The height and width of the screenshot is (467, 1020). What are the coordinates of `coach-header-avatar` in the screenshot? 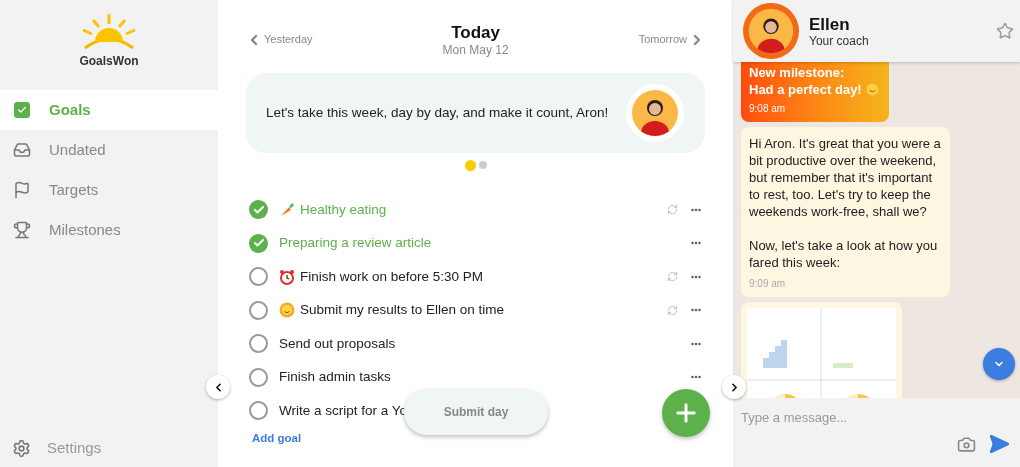 It's located at (771, 31).